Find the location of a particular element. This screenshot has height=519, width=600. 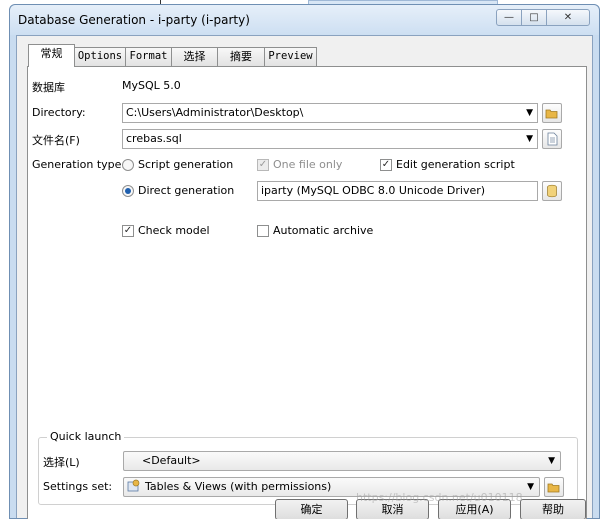

quick-launch-selection-label: 选择(L) is located at coordinates (61, 462).